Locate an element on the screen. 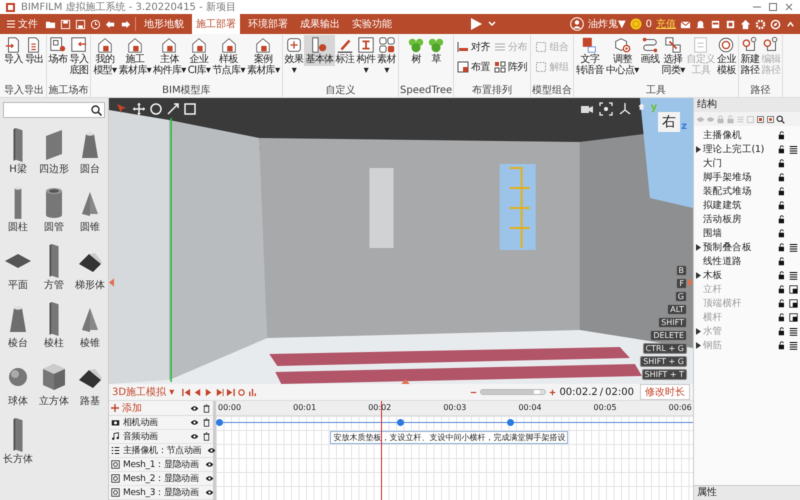 The width and height of the screenshot is (800, 500). ribbon-button: 样板 节点库▾ is located at coordinates (228, 56).